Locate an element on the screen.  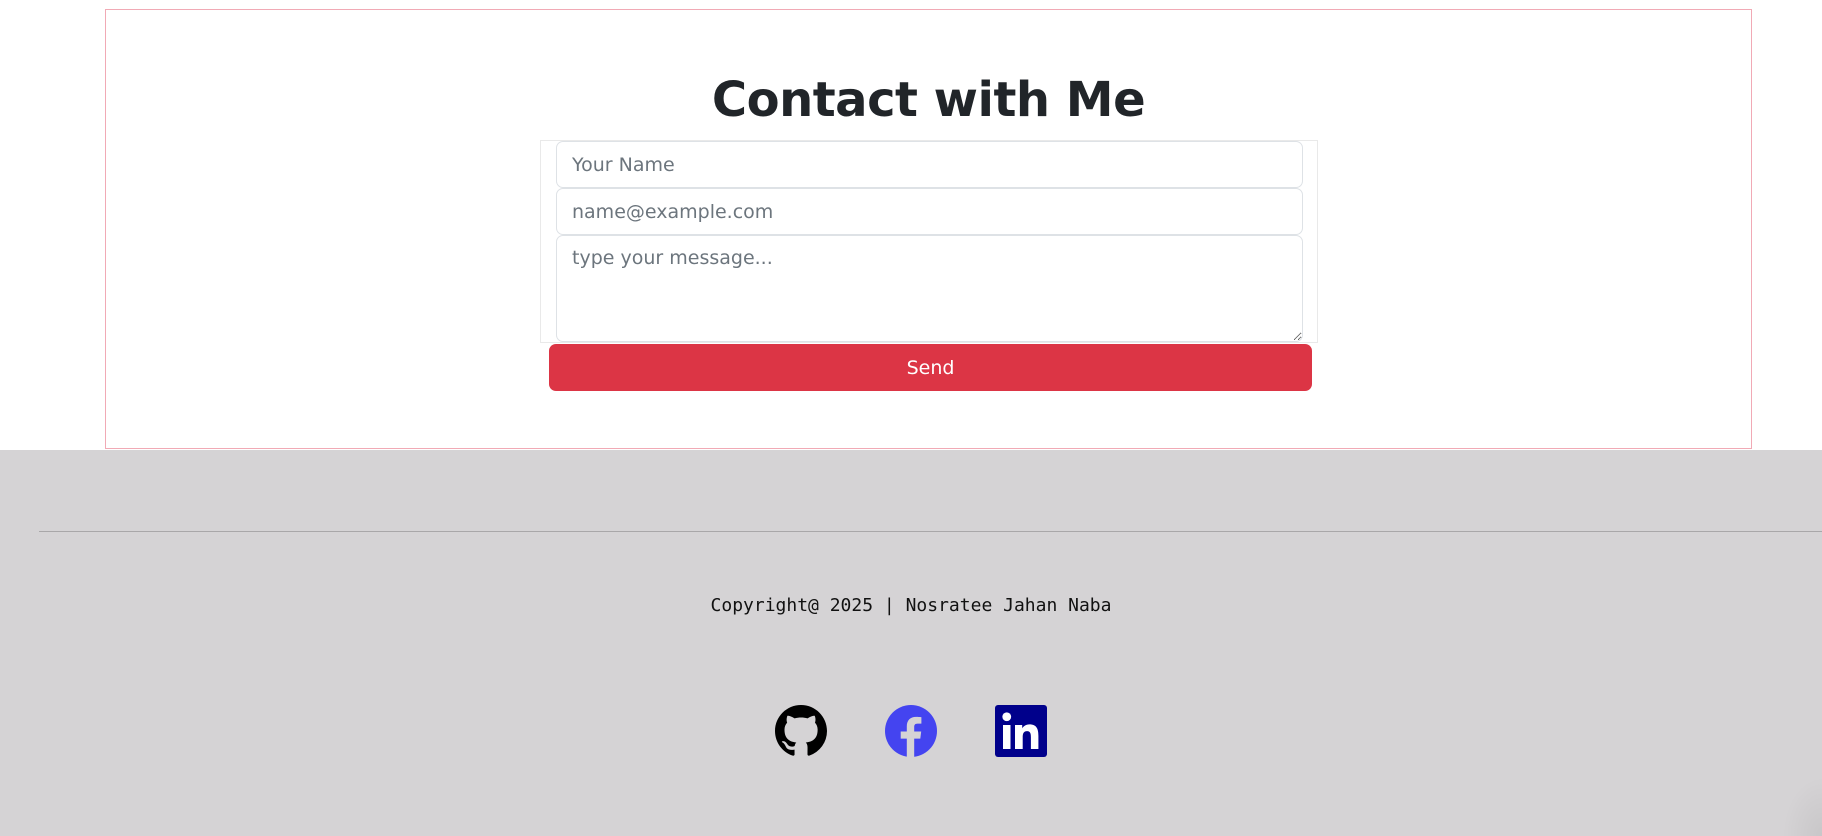
linkedin-icon is located at coordinates (1021, 731).